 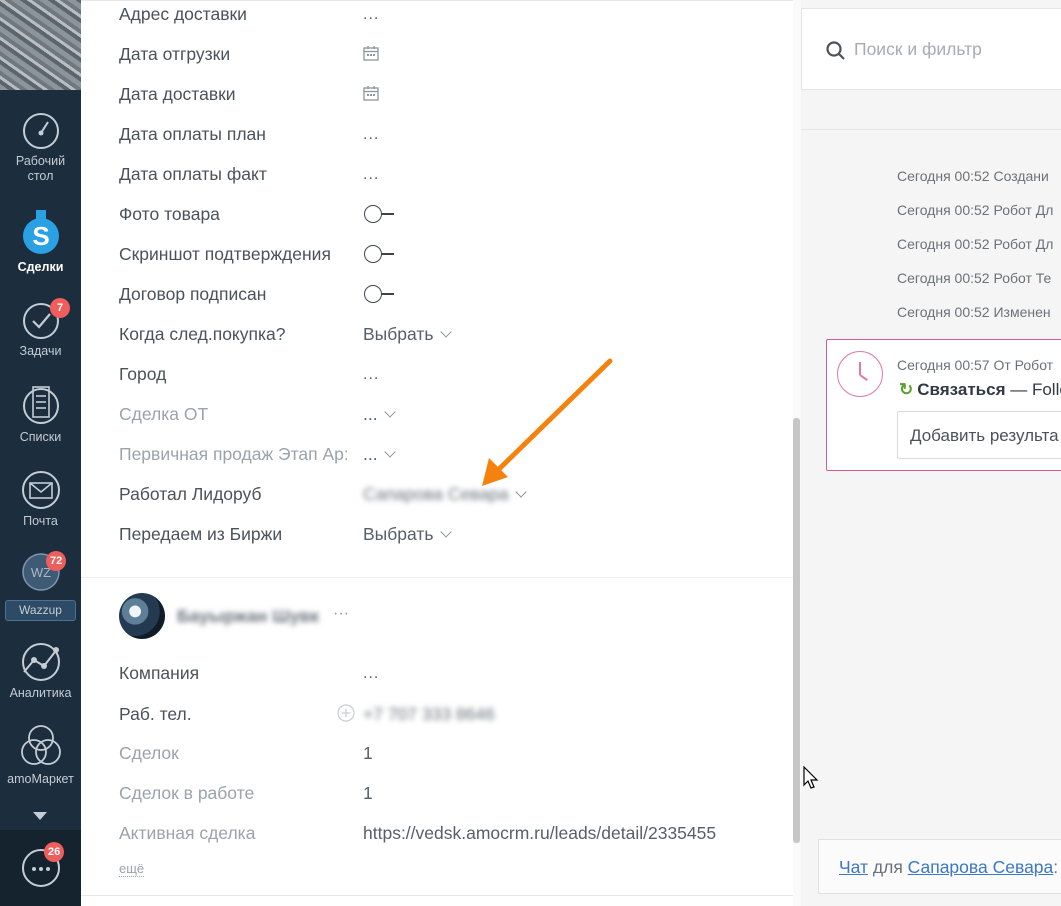 What do you see at coordinates (187, 793) in the screenshot?
I see `contact-label-deals-in-progress: Сделок в работе` at bounding box center [187, 793].